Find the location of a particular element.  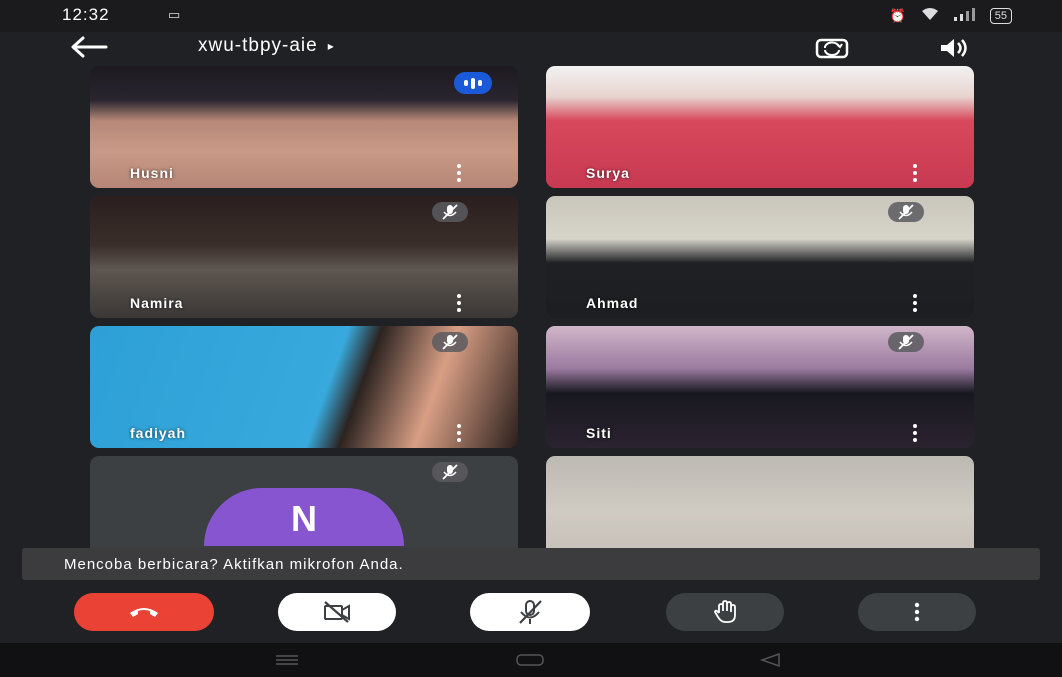

audio-output-button is located at coordinates (954, 48).